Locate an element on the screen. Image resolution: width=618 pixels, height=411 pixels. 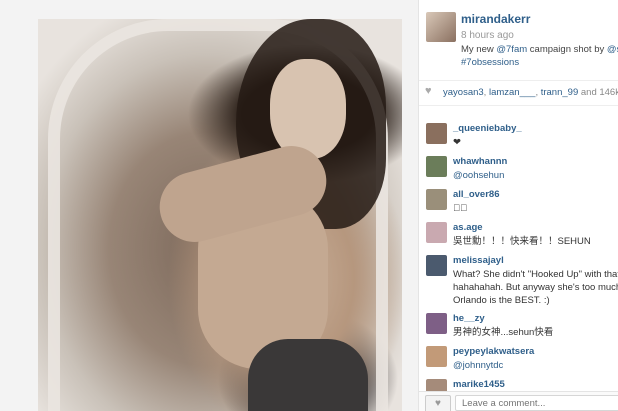
comment-input is located at coordinates (536, 403).